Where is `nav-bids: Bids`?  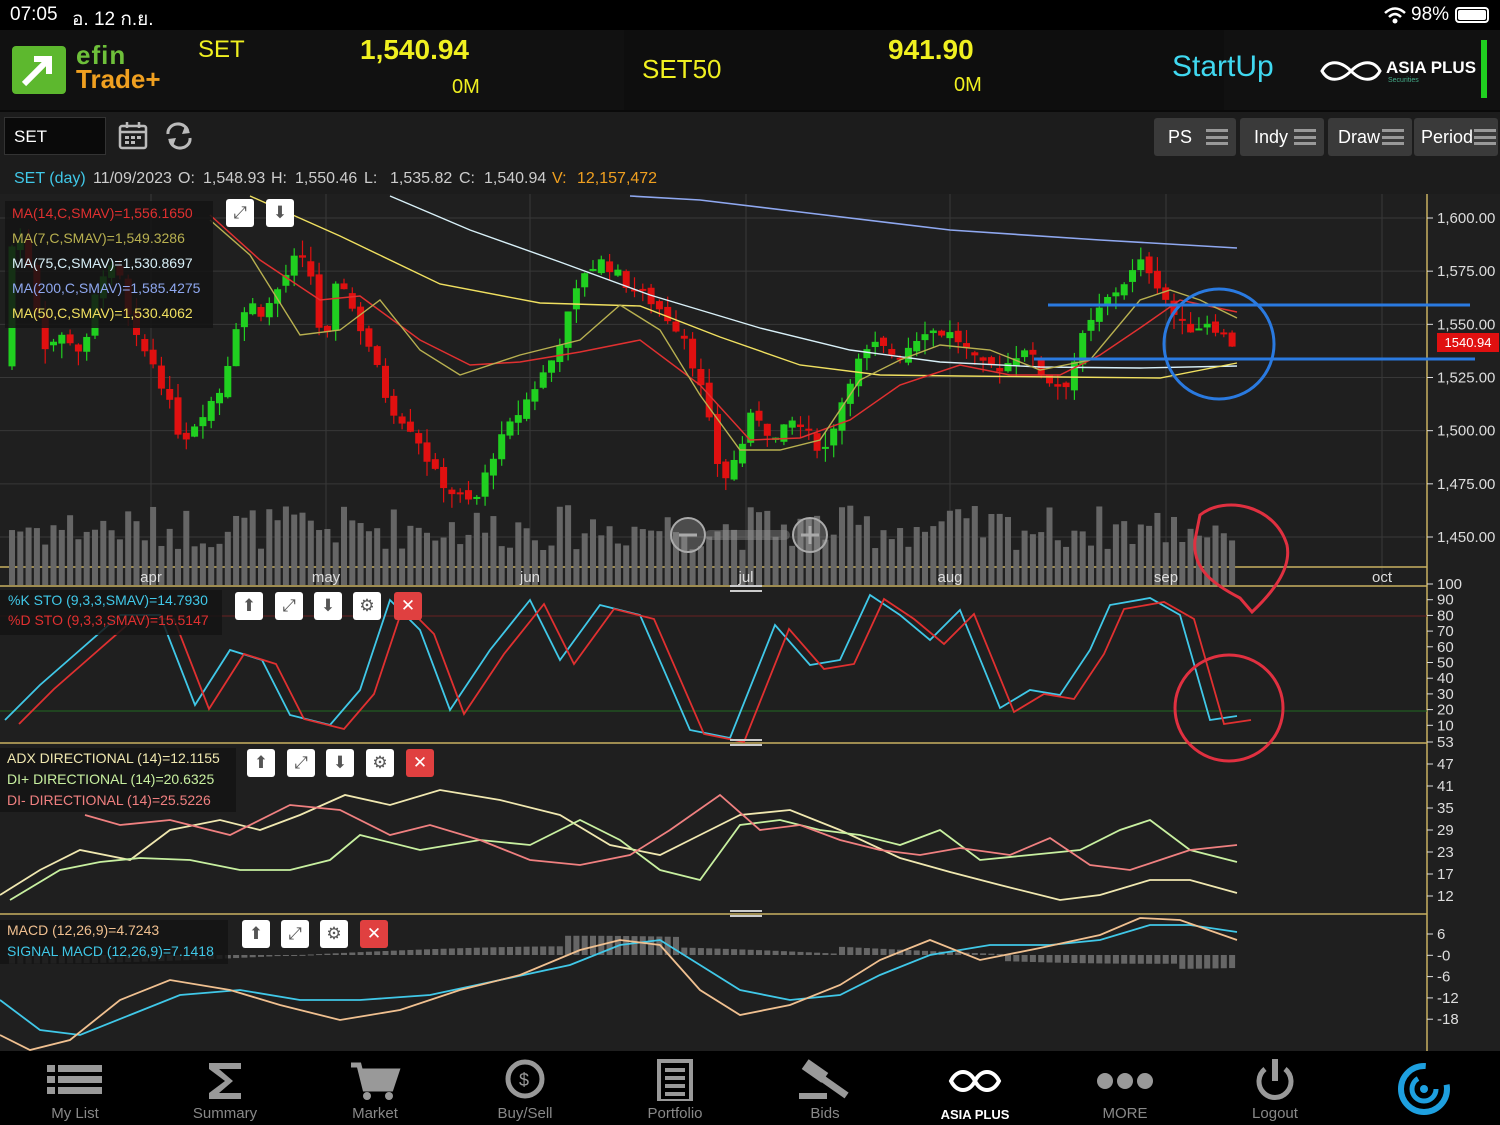
nav-bids: Bids is located at coordinates (825, 1088).